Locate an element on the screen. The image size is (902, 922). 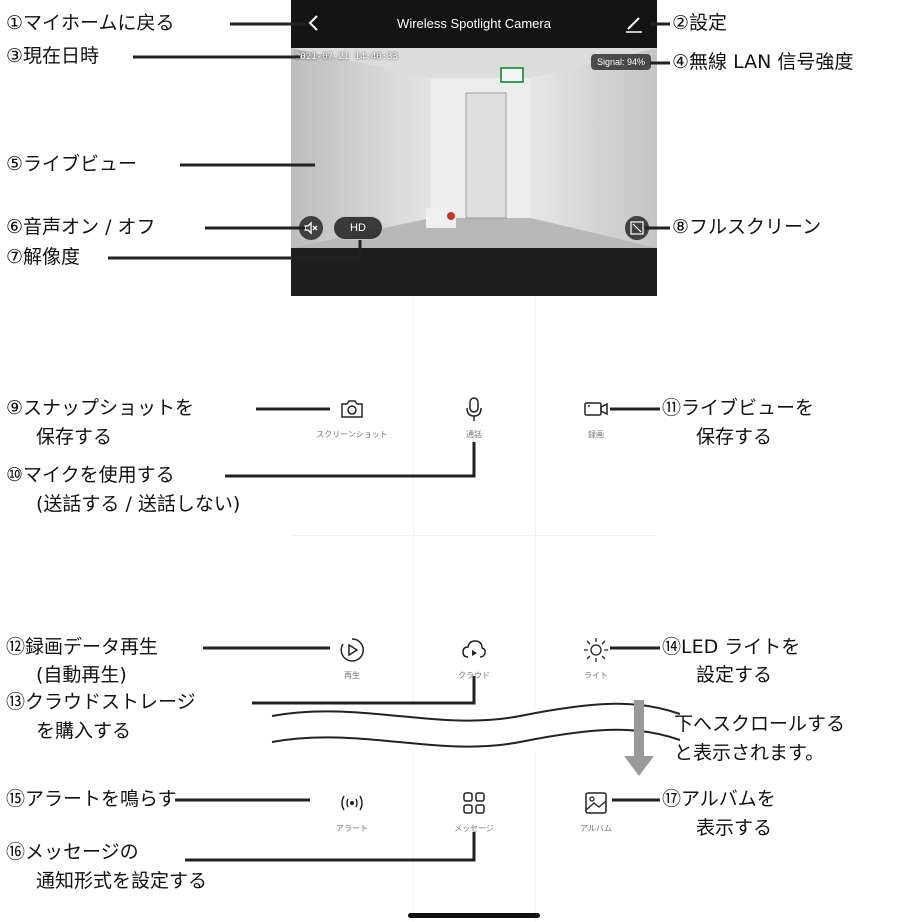
tile-label: 通話 is located at coordinates (474, 434).